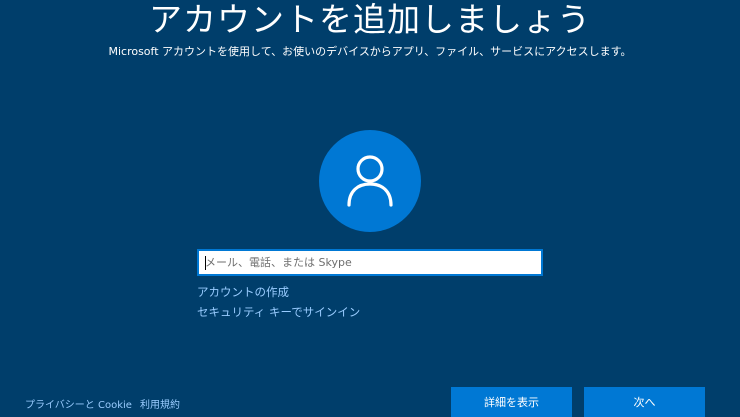 The width and height of the screenshot is (740, 417). Describe the element at coordinates (78, 403) in the screenshot. I see `privacy-cookie-link: プライバシーと Cookie` at that location.